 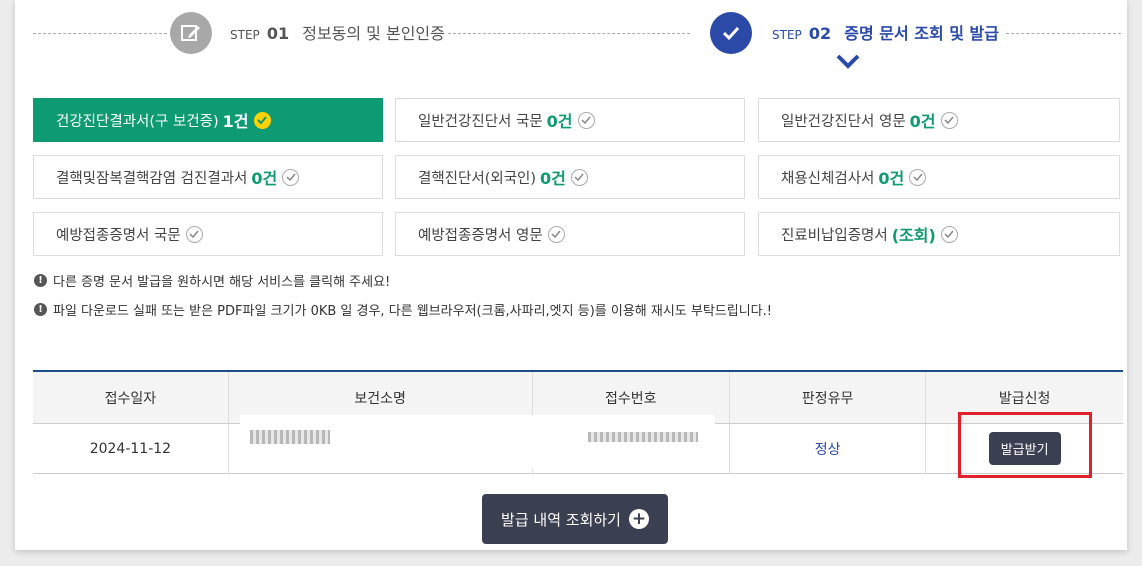 What do you see at coordinates (1025, 445) in the screenshot?
I see `highlight-box` at bounding box center [1025, 445].